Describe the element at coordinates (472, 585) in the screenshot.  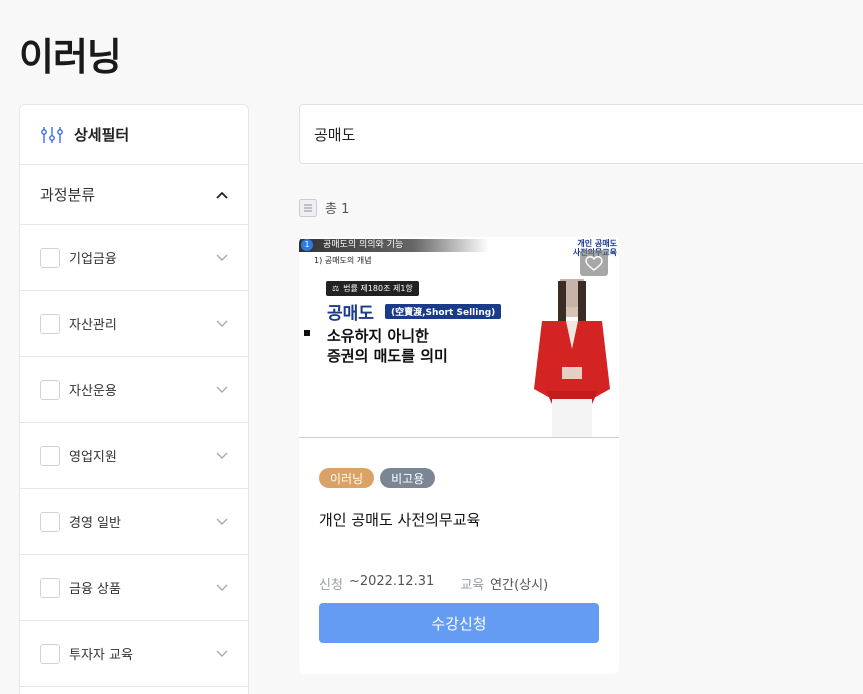
I see `edu-period-key: 교육` at that location.